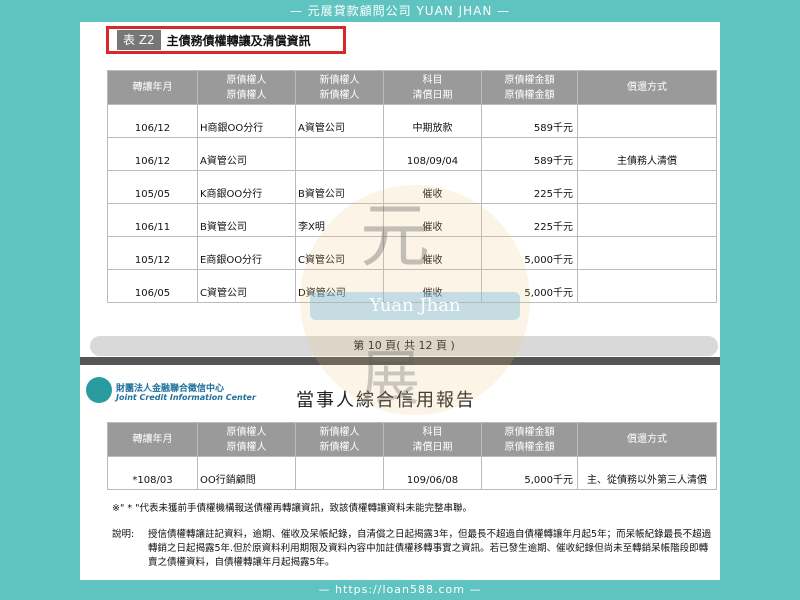 This screenshot has height=600, width=800. What do you see at coordinates (139, 40) in the screenshot?
I see `table-tag: 表 Z2` at bounding box center [139, 40].